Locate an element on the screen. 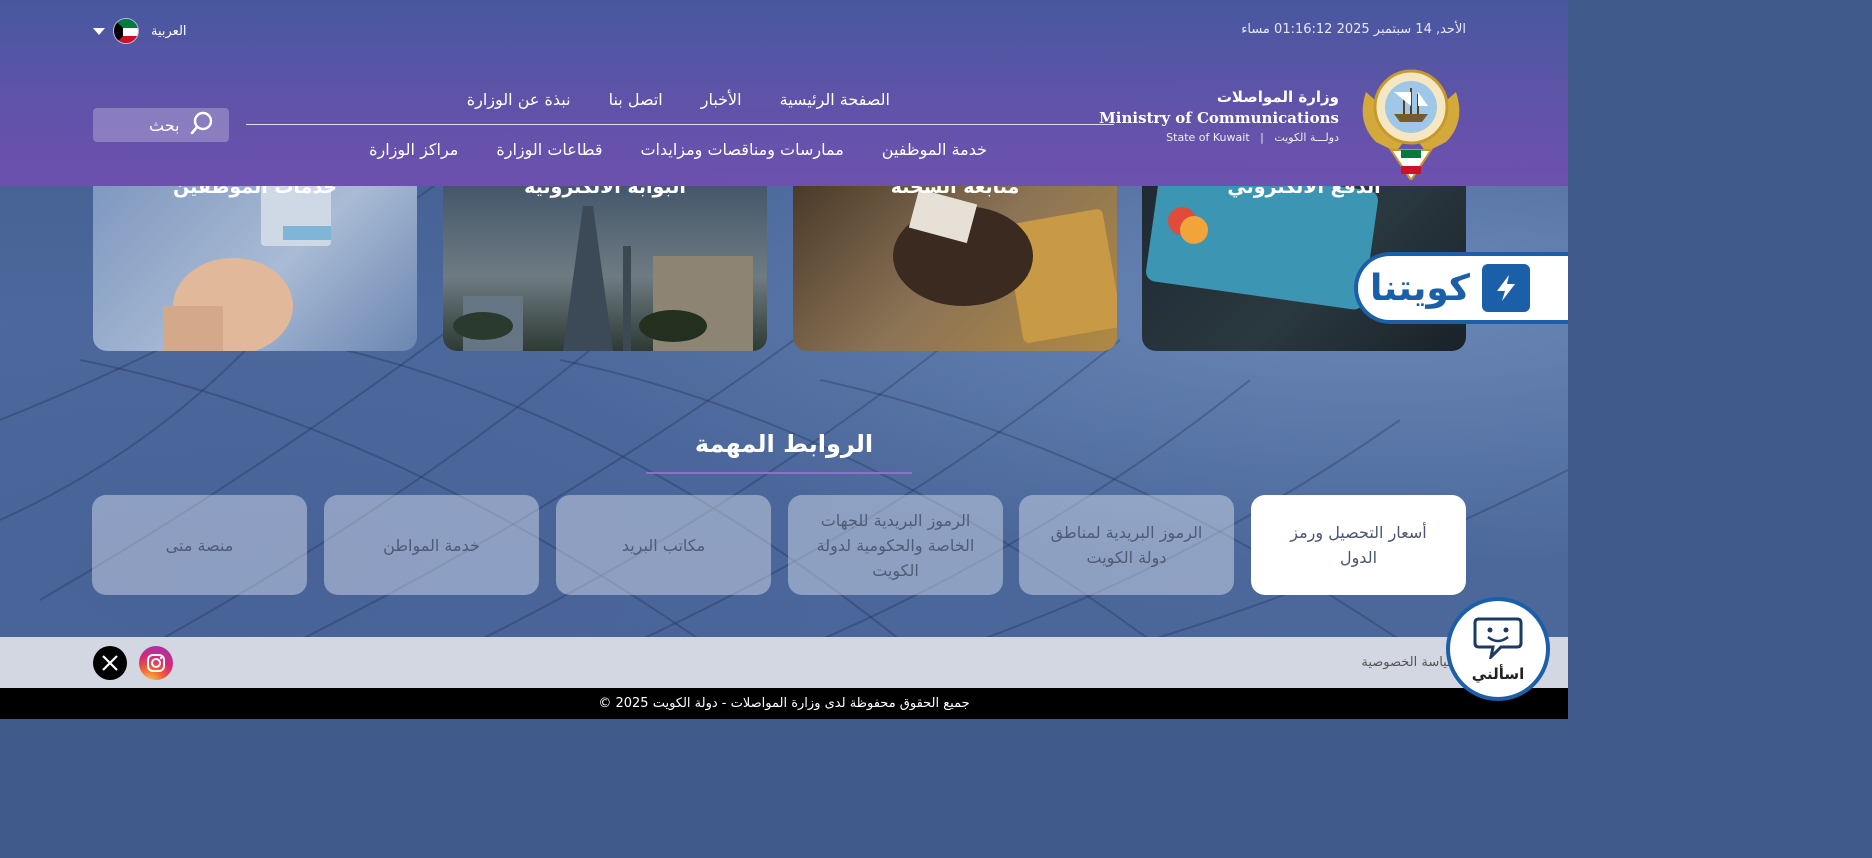 Image resolution: width=1872 pixels, height=858 pixels. ministry-name-arabic: وزارة المواصلات is located at coordinates (1277, 97).